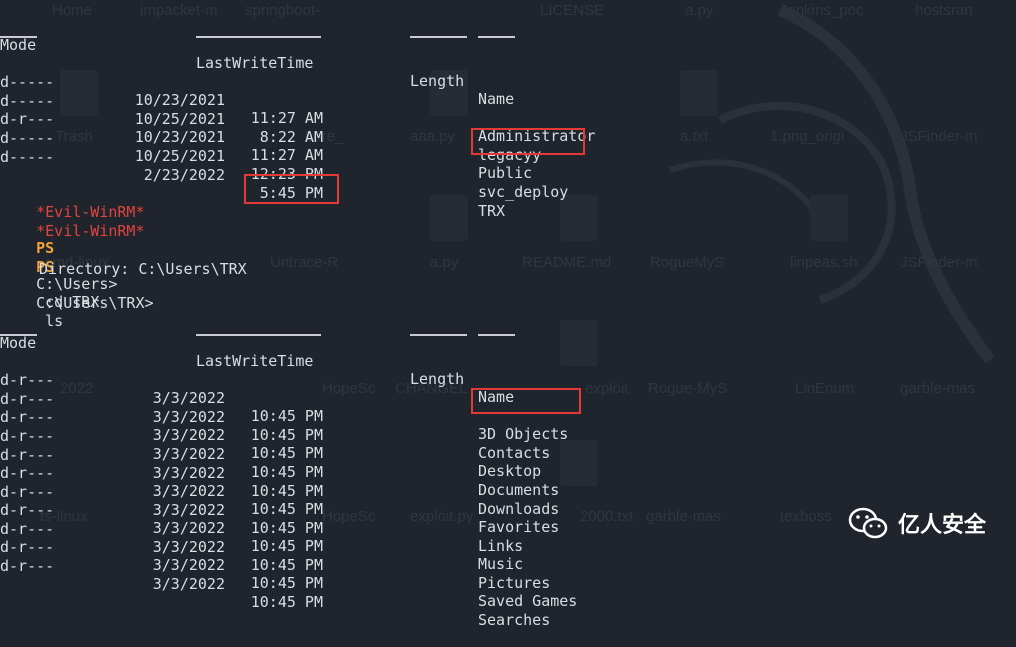  I want to click on table-row: d----- 10/25/2021 8:22 AM legacyy, so click(350, 119).